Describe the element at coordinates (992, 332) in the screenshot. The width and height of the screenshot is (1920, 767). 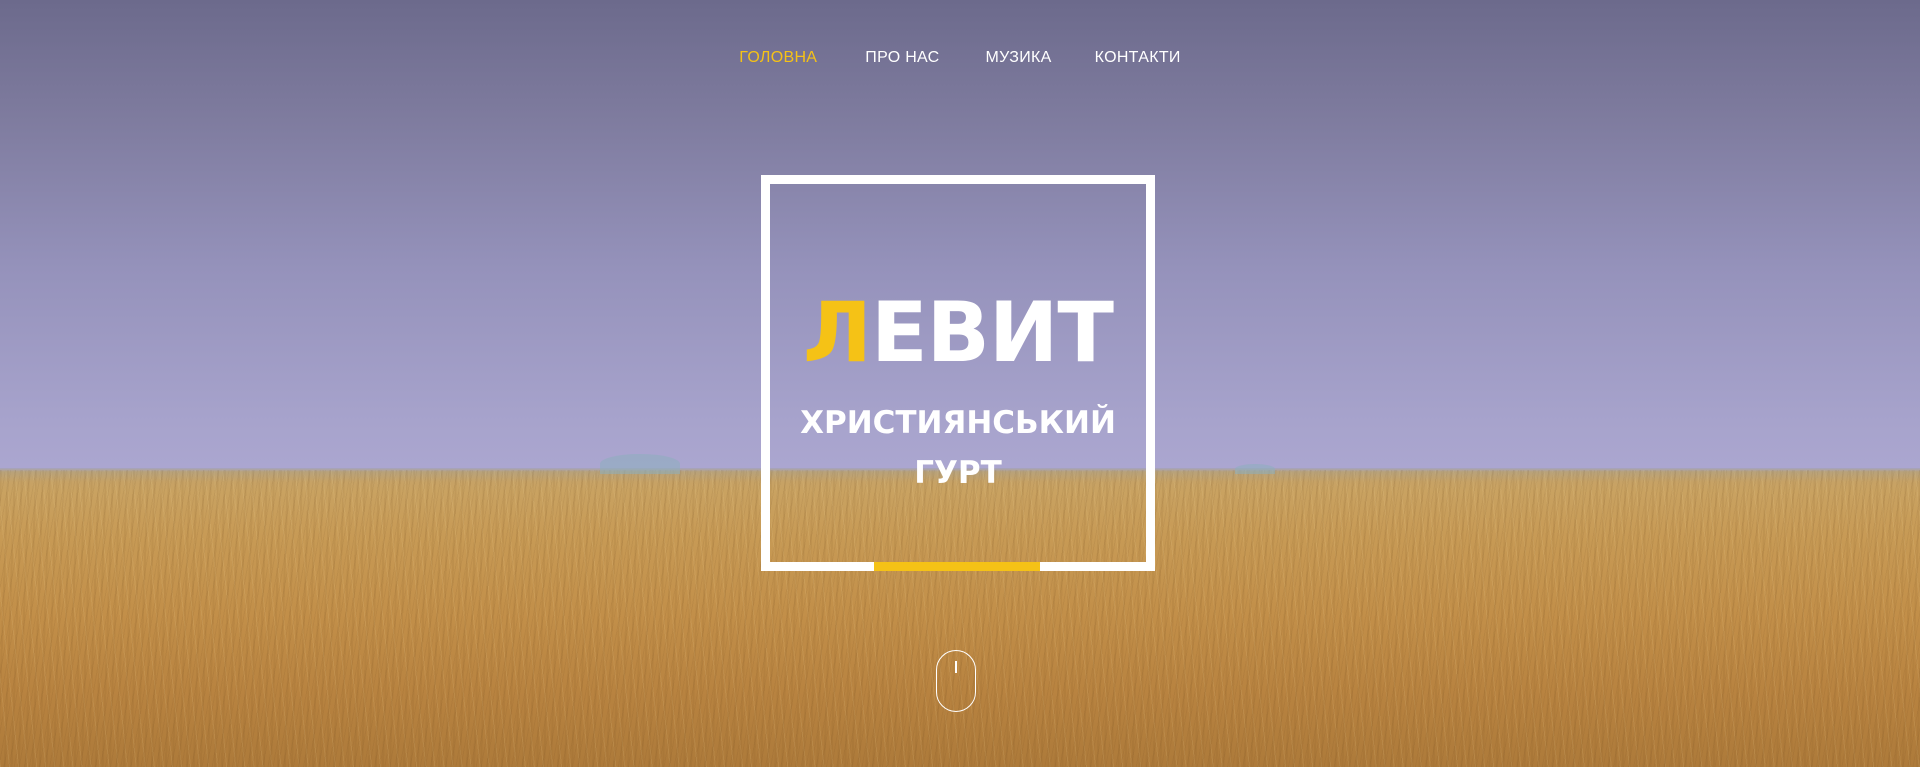
I see `band-title-rest: ЕВИТ` at that location.